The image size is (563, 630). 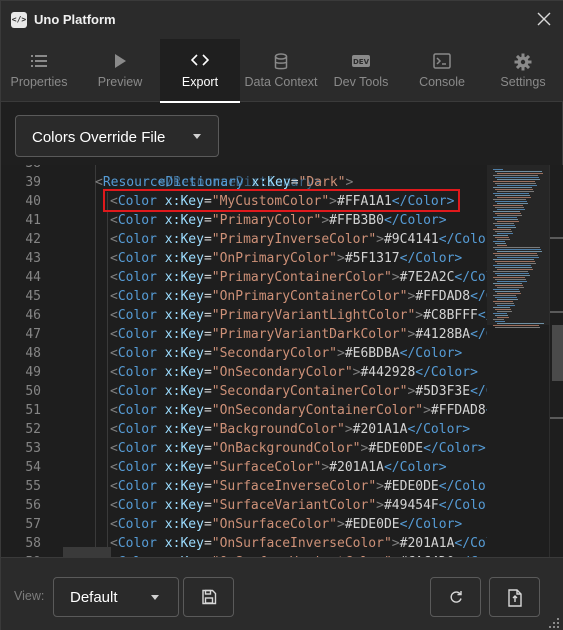 What do you see at coordinates (33, 391) in the screenshot?
I see `line-number: 50` at bounding box center [33, 391].